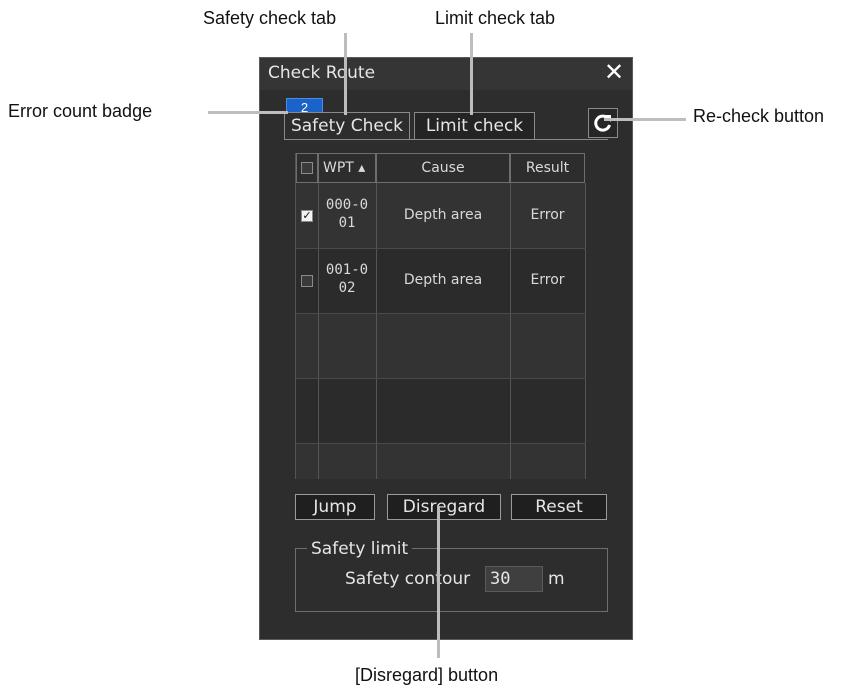 The width and height of the screenshot is (867, 693). I want to click on recheck-button, so click(603, 123).